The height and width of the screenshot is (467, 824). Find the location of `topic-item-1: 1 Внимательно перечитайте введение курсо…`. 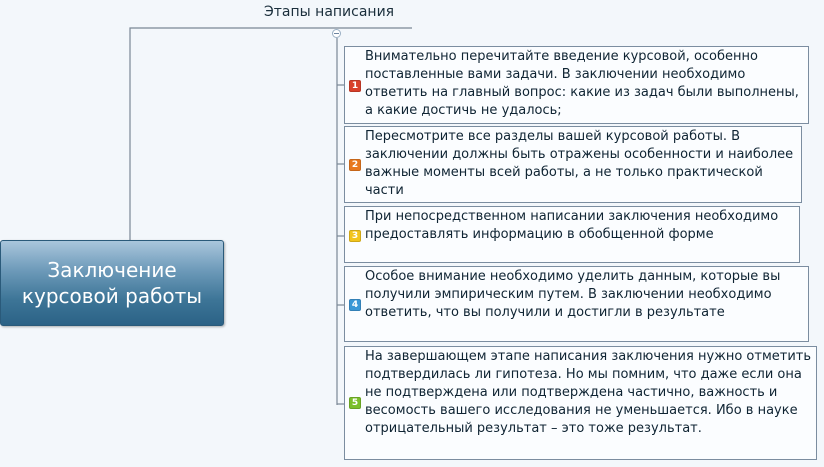

topic-item-1: 1 Внимательно перечитайте введение курсо… is located at coordinates (576, 85).